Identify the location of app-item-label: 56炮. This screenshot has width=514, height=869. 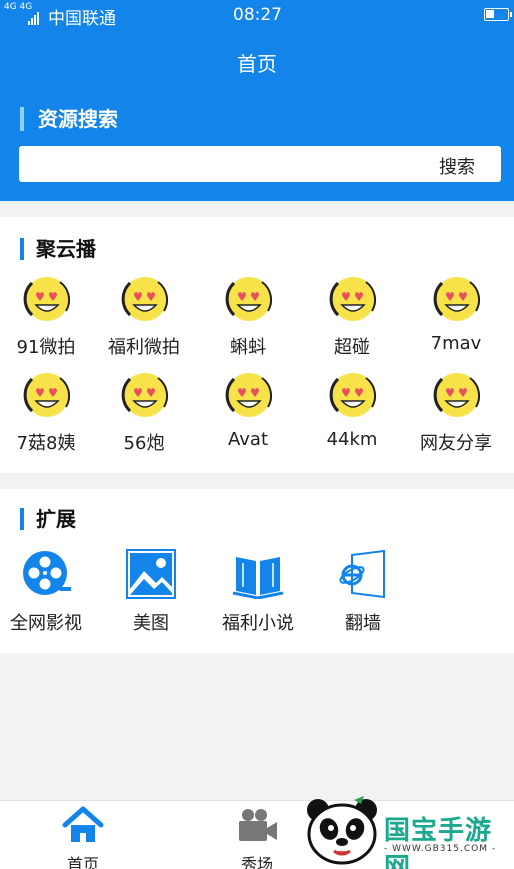
(144, 443).